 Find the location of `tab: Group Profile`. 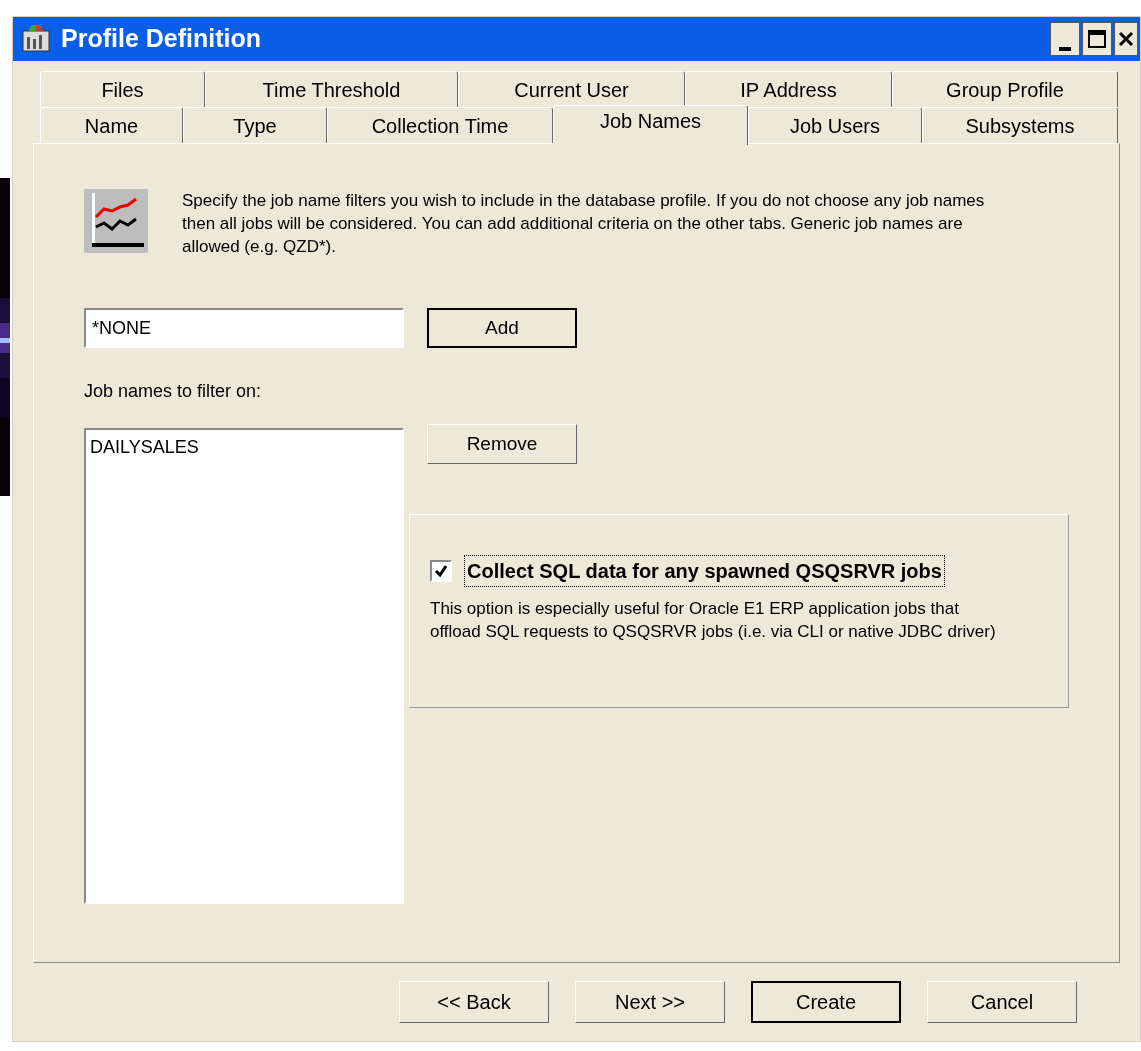

tab: Group Profile is located at coordinates (1005, 89).